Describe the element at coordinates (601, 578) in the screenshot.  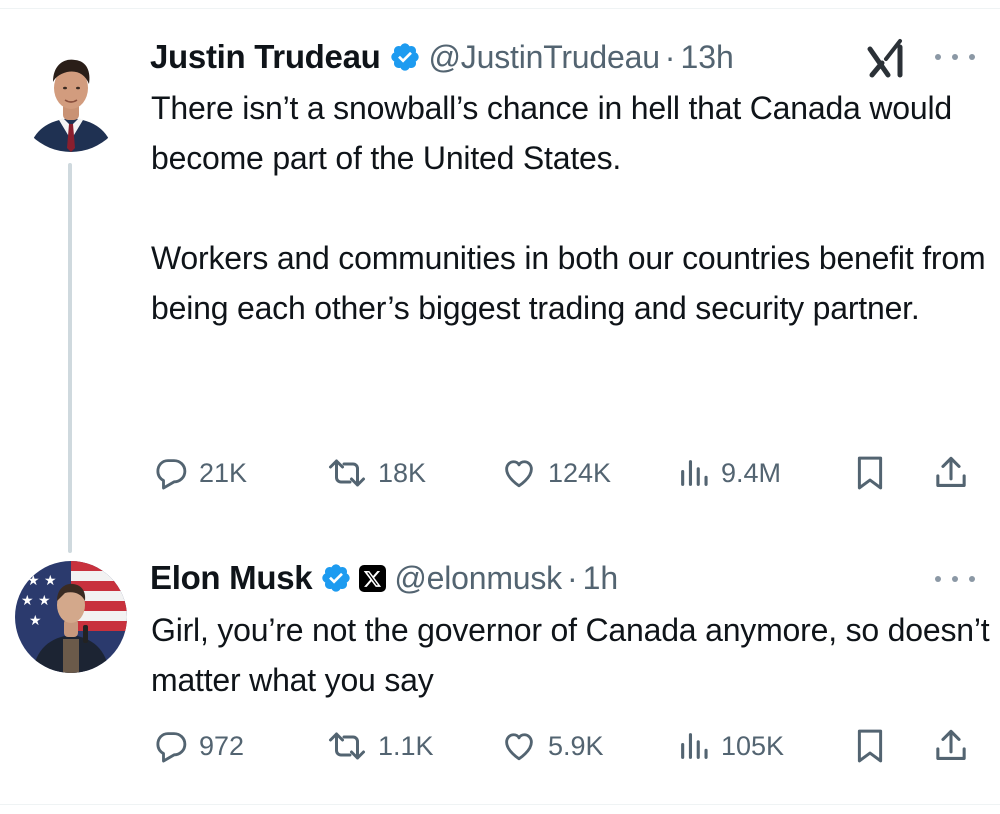
I see `post-timestamp: 1h` at that location.